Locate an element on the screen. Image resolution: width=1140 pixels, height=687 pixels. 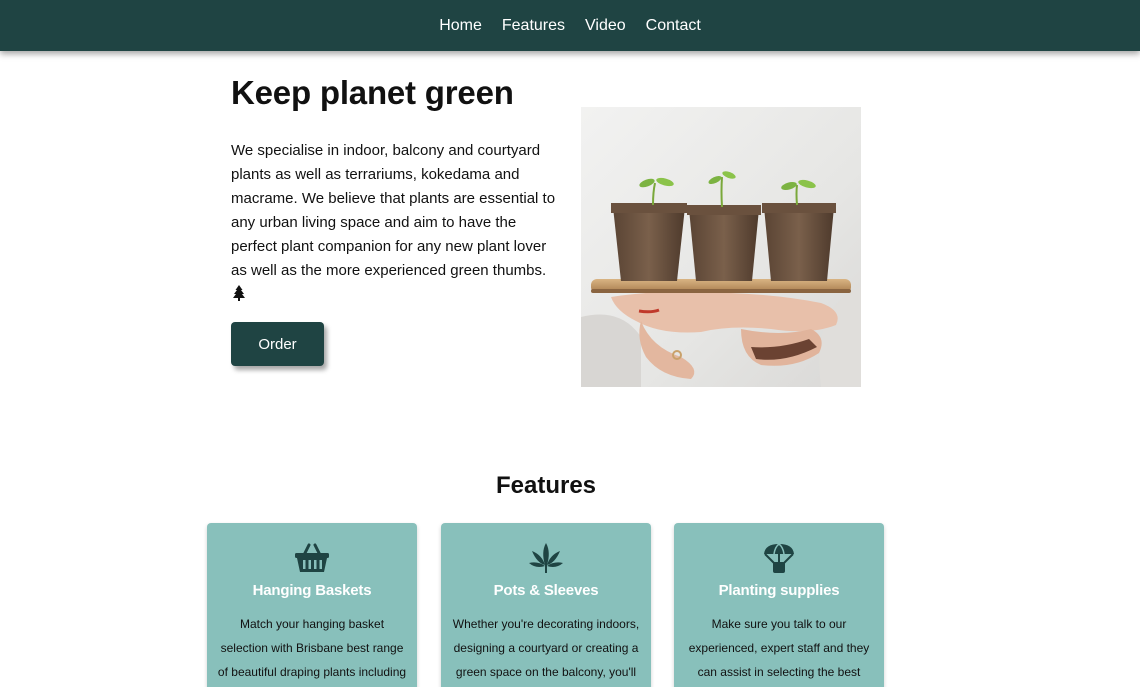
parachute-box-icon is located at coordinates (779, 558).